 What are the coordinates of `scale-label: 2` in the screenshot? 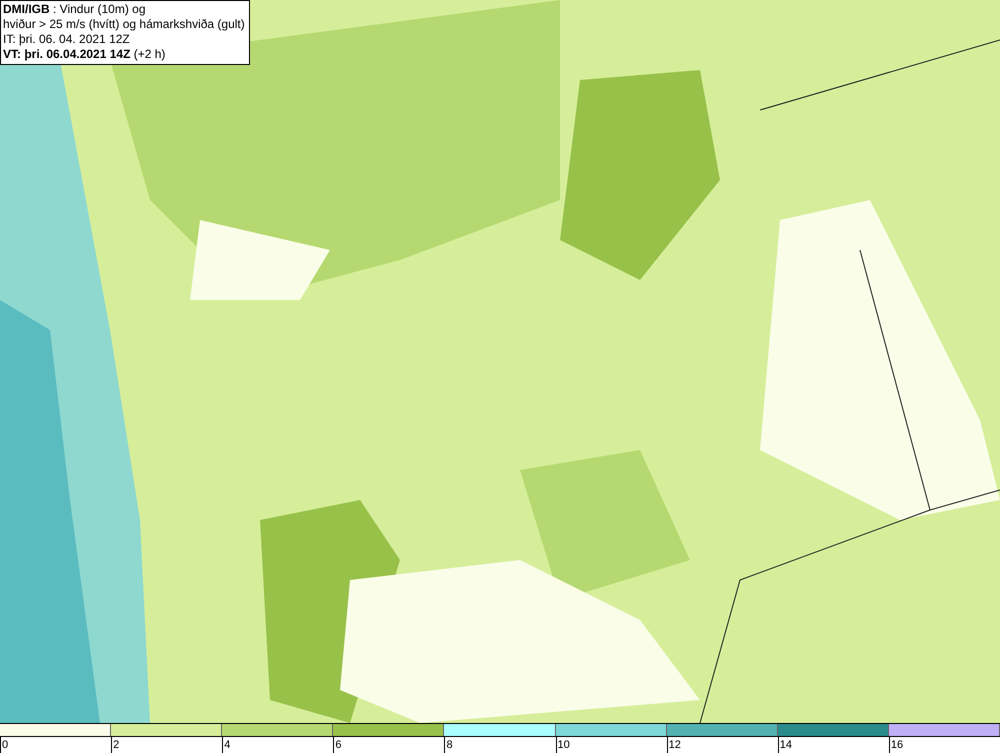 It's located at (116, 745).